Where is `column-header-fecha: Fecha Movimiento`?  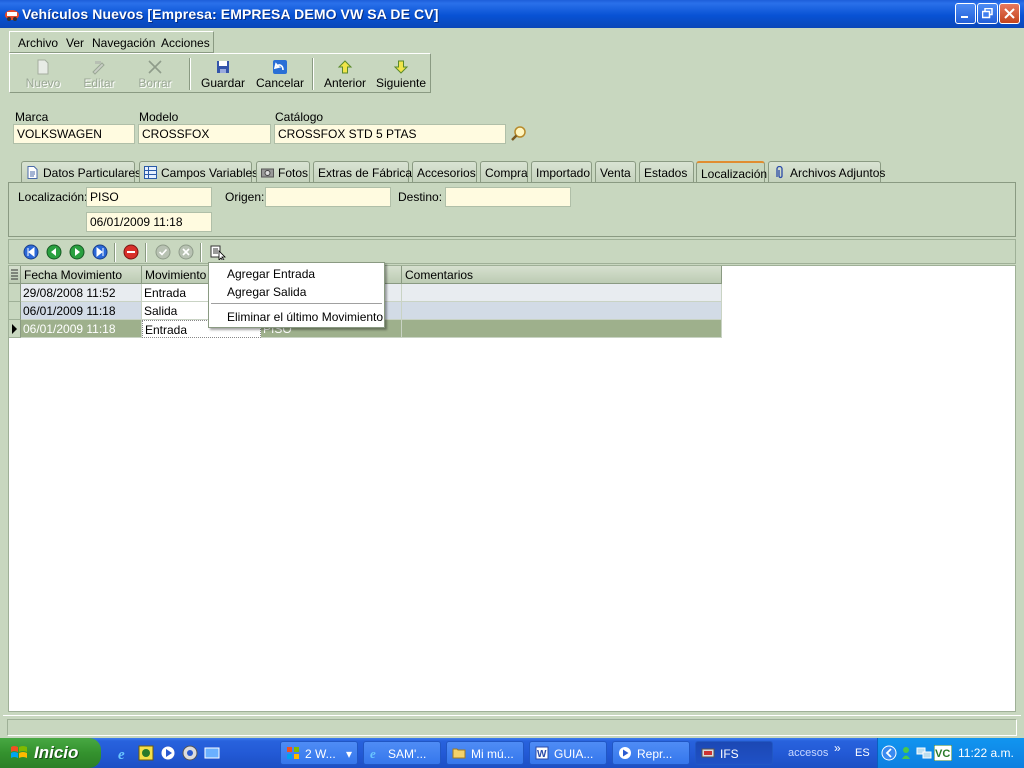 column-header-fecha: Fecha Movimiento is located at coordinates (81, 275).